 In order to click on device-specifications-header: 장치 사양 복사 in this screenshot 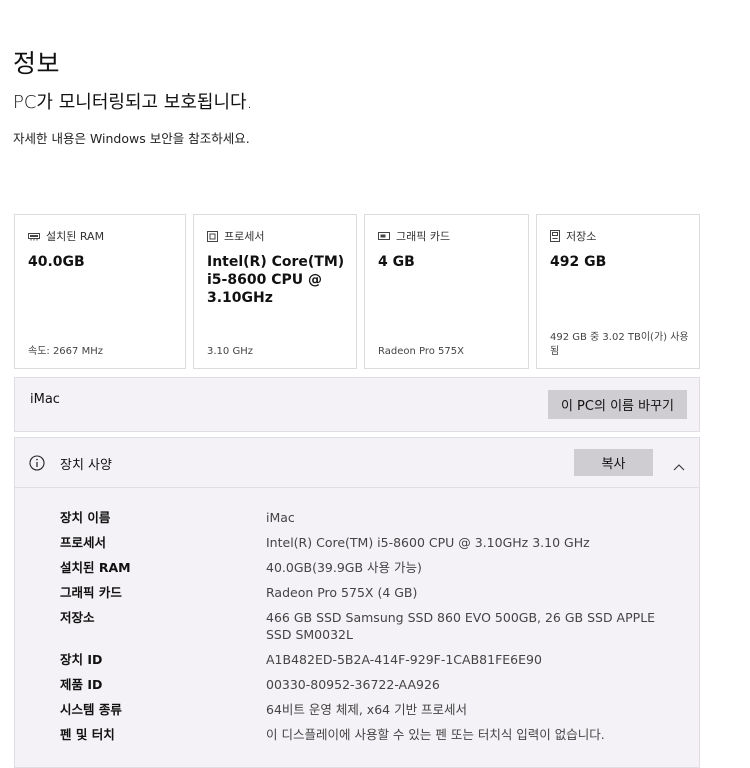, I will do `click(357, 463)`.